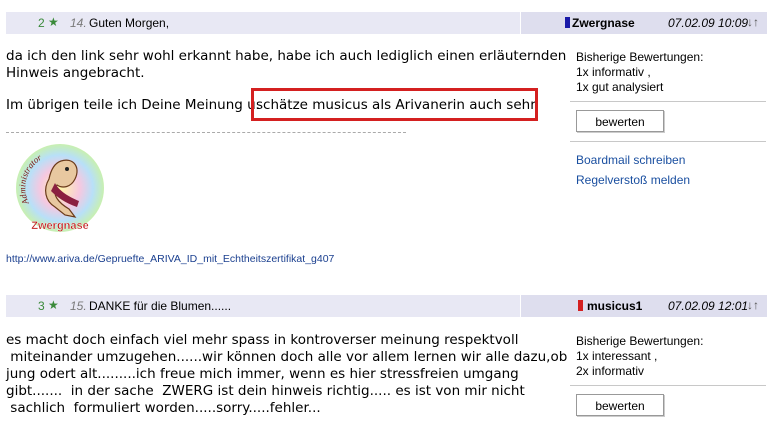  Describe the element at coordinates (206, 132) in the screenshot. I see `signature-divider` at that location.